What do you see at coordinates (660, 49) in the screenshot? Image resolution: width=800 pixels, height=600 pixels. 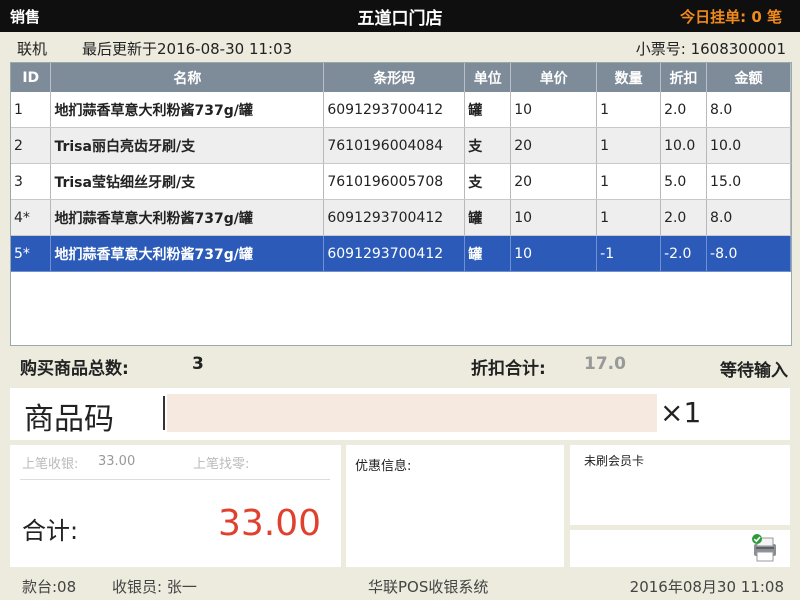 I see `receipt-label: 小票号:` at bounding box center [660, 49].